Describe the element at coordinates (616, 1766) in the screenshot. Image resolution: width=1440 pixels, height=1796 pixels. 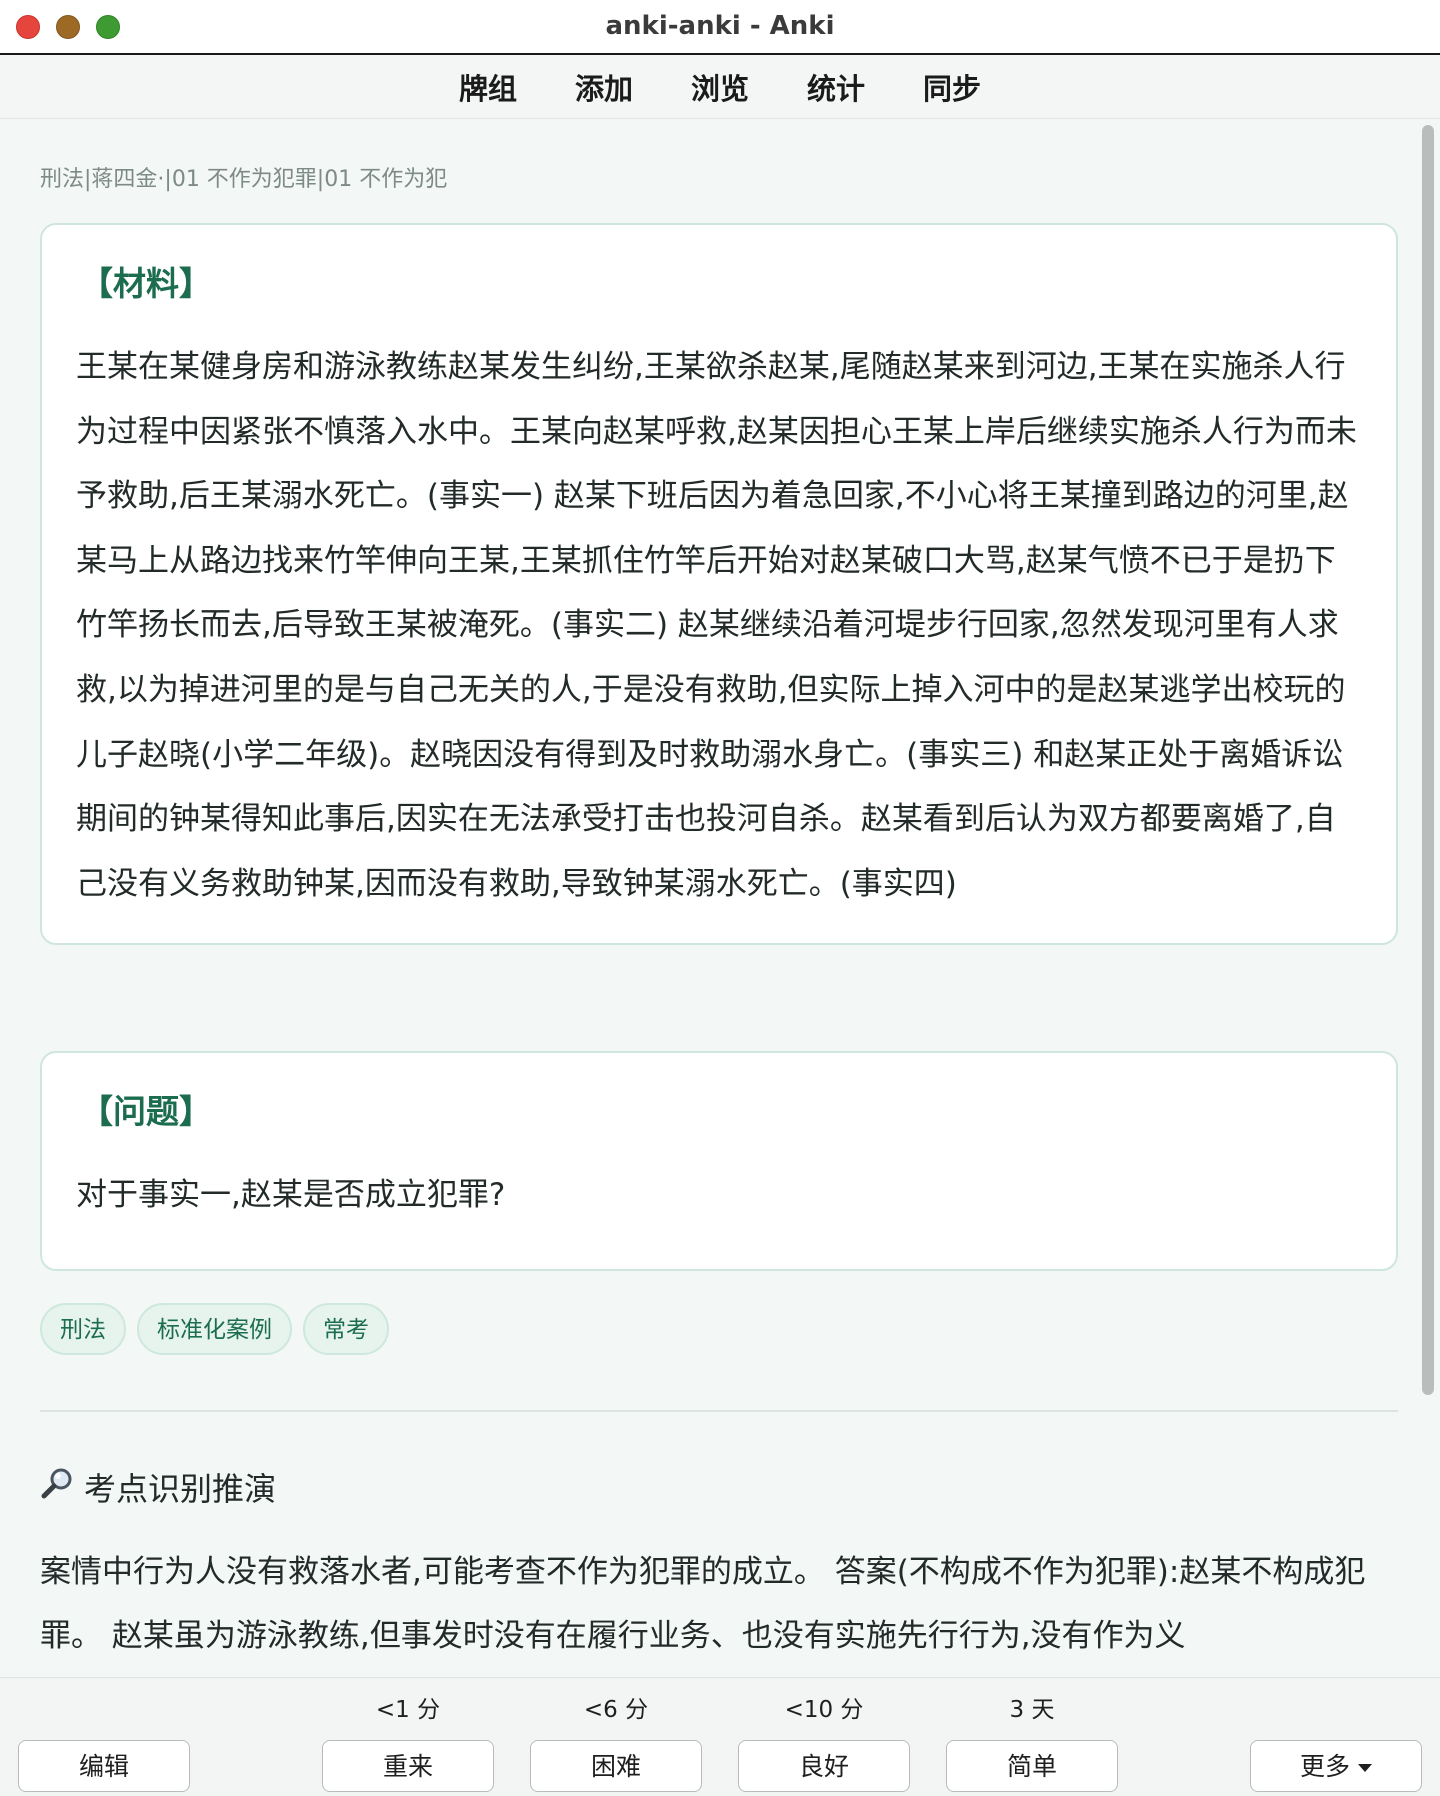
I see `hard-button: 困难` at that location.